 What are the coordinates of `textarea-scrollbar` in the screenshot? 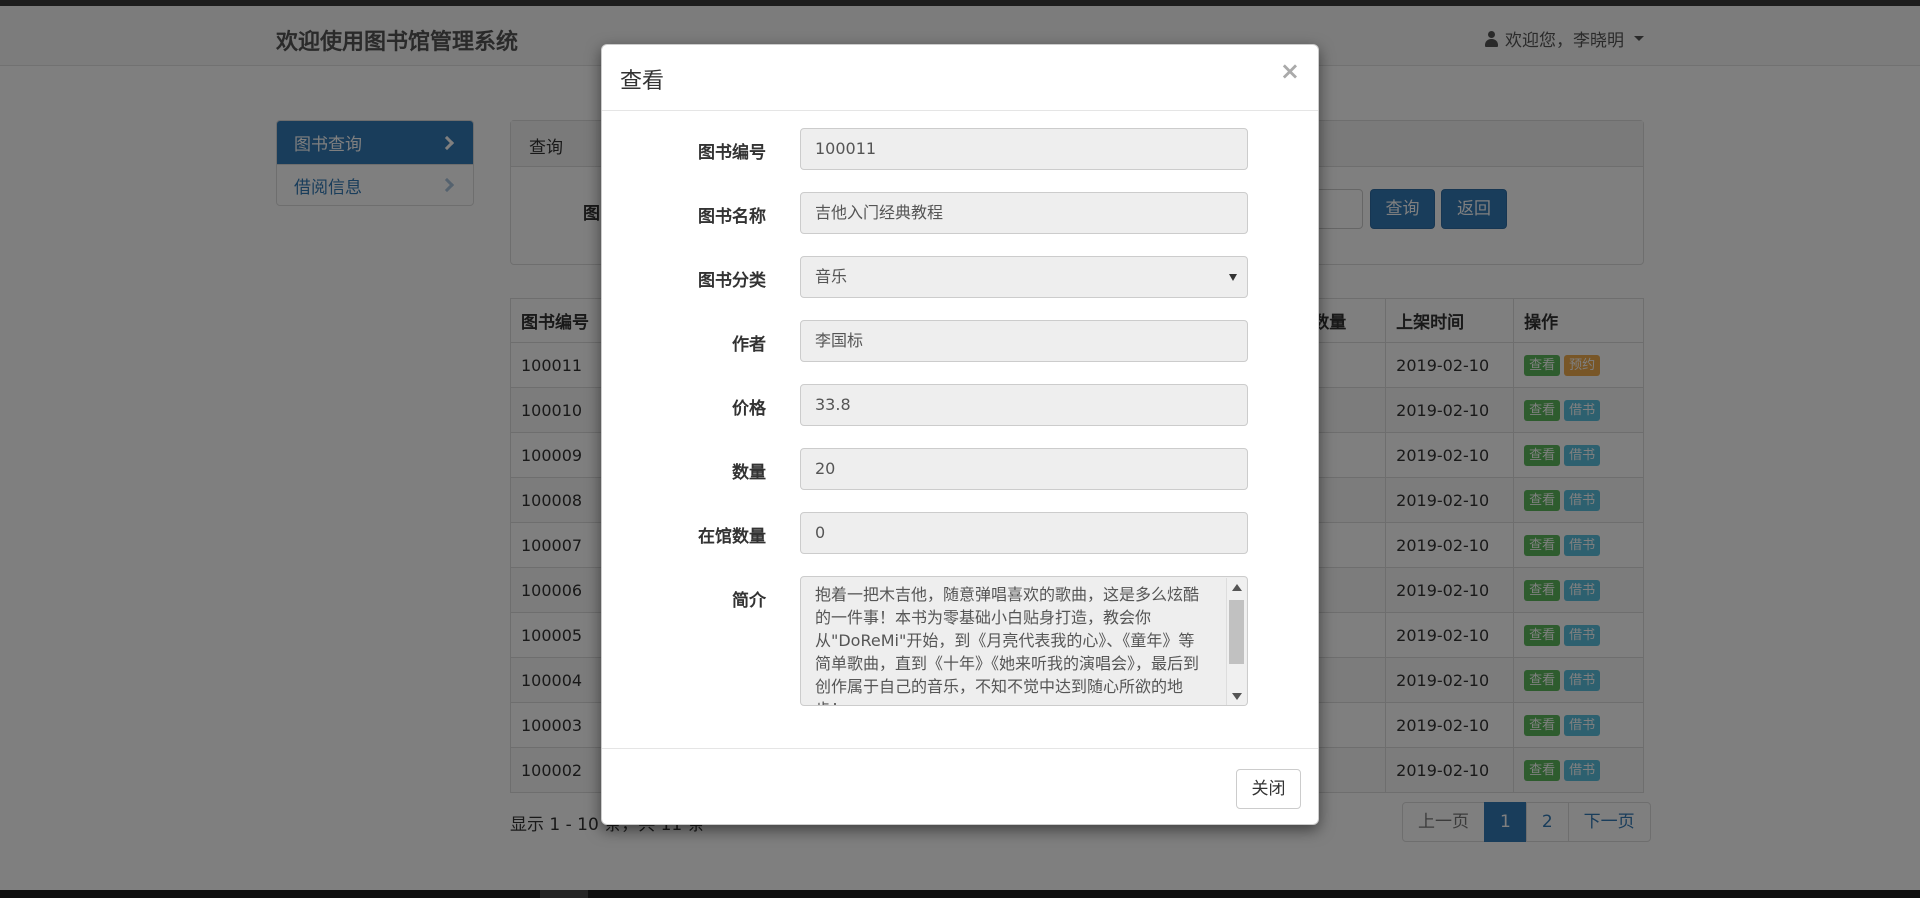 It's located at (1236, 641).